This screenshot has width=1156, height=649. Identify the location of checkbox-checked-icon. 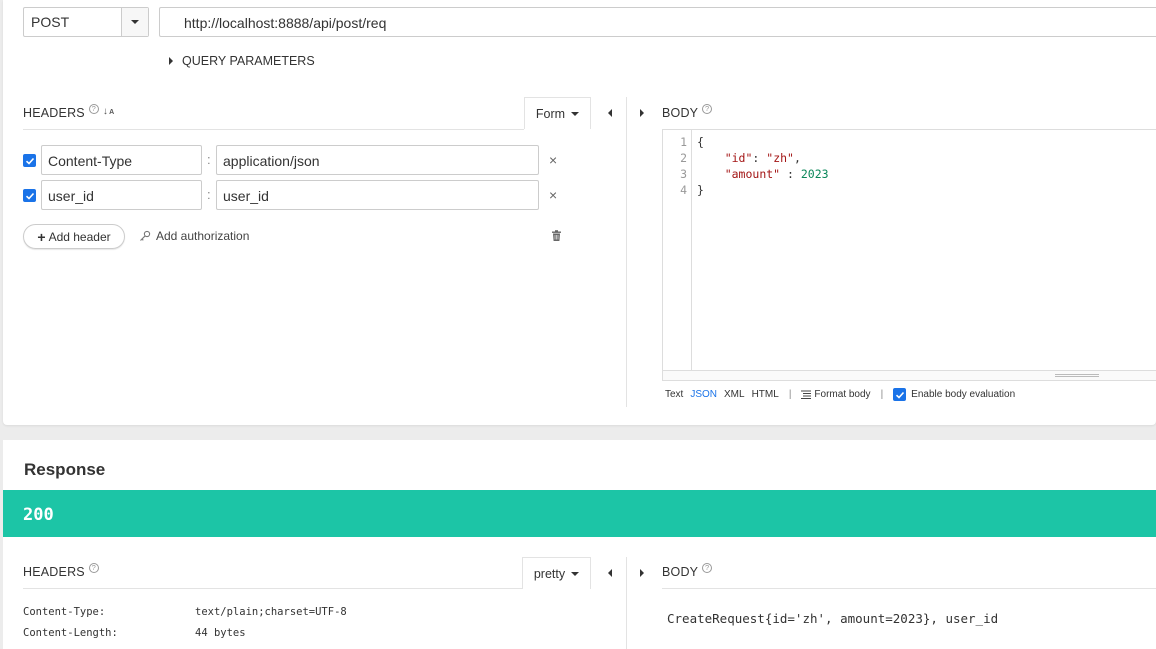
(900, 394).